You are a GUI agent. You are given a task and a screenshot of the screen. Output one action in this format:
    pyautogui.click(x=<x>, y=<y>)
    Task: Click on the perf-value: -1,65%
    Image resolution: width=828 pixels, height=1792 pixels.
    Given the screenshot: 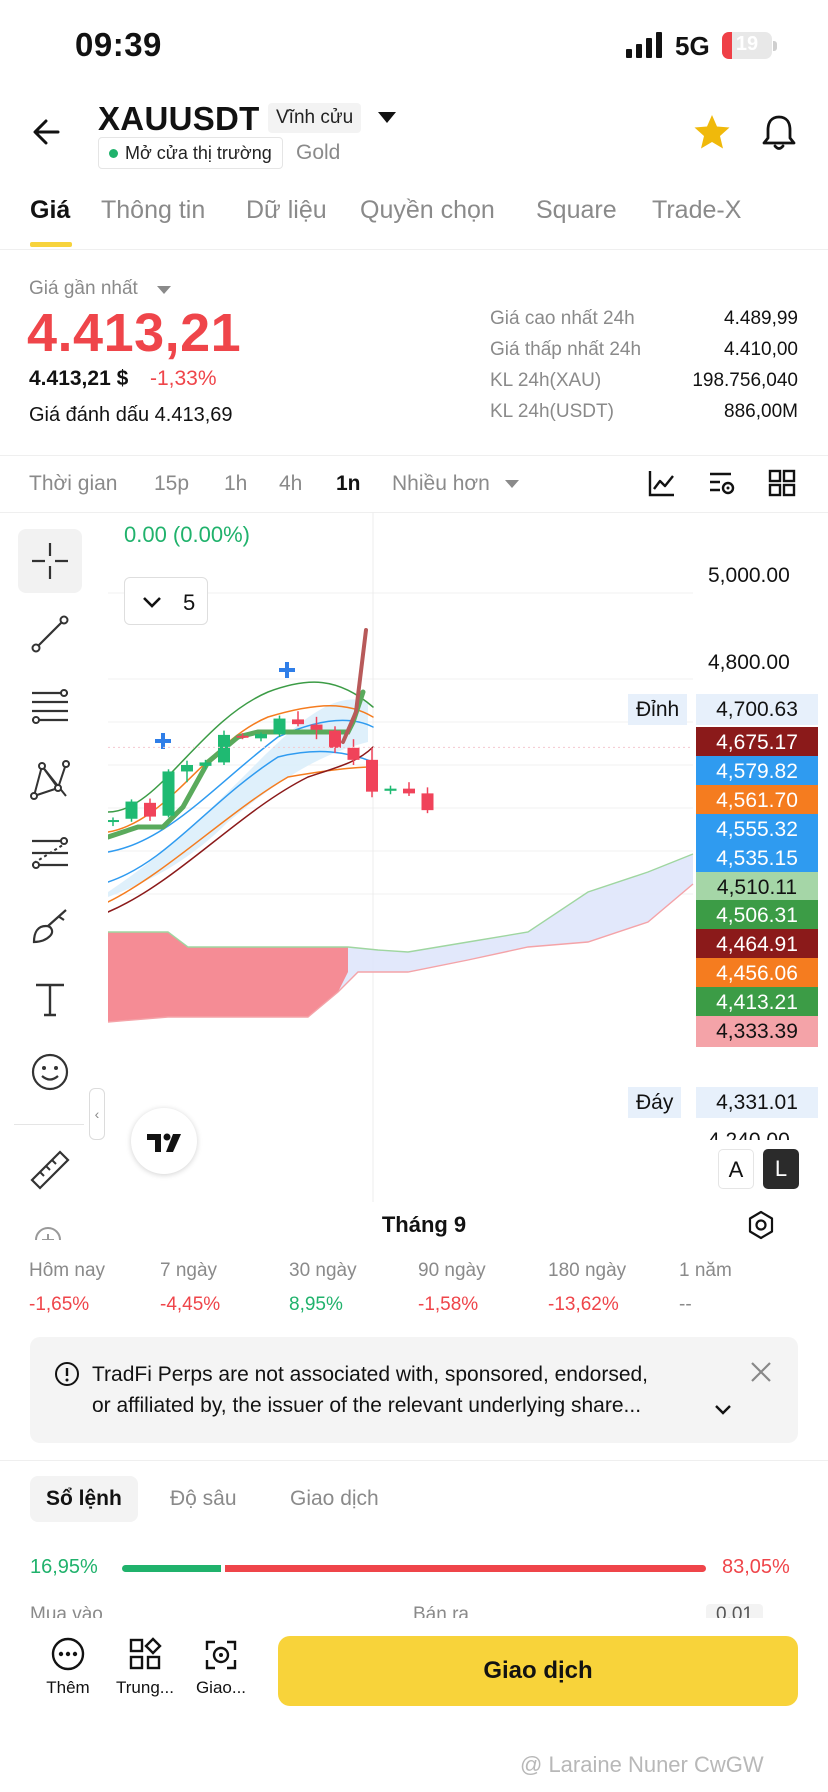 What is the action you would take?
    pyautogui.click(x=59, y=1304)
    